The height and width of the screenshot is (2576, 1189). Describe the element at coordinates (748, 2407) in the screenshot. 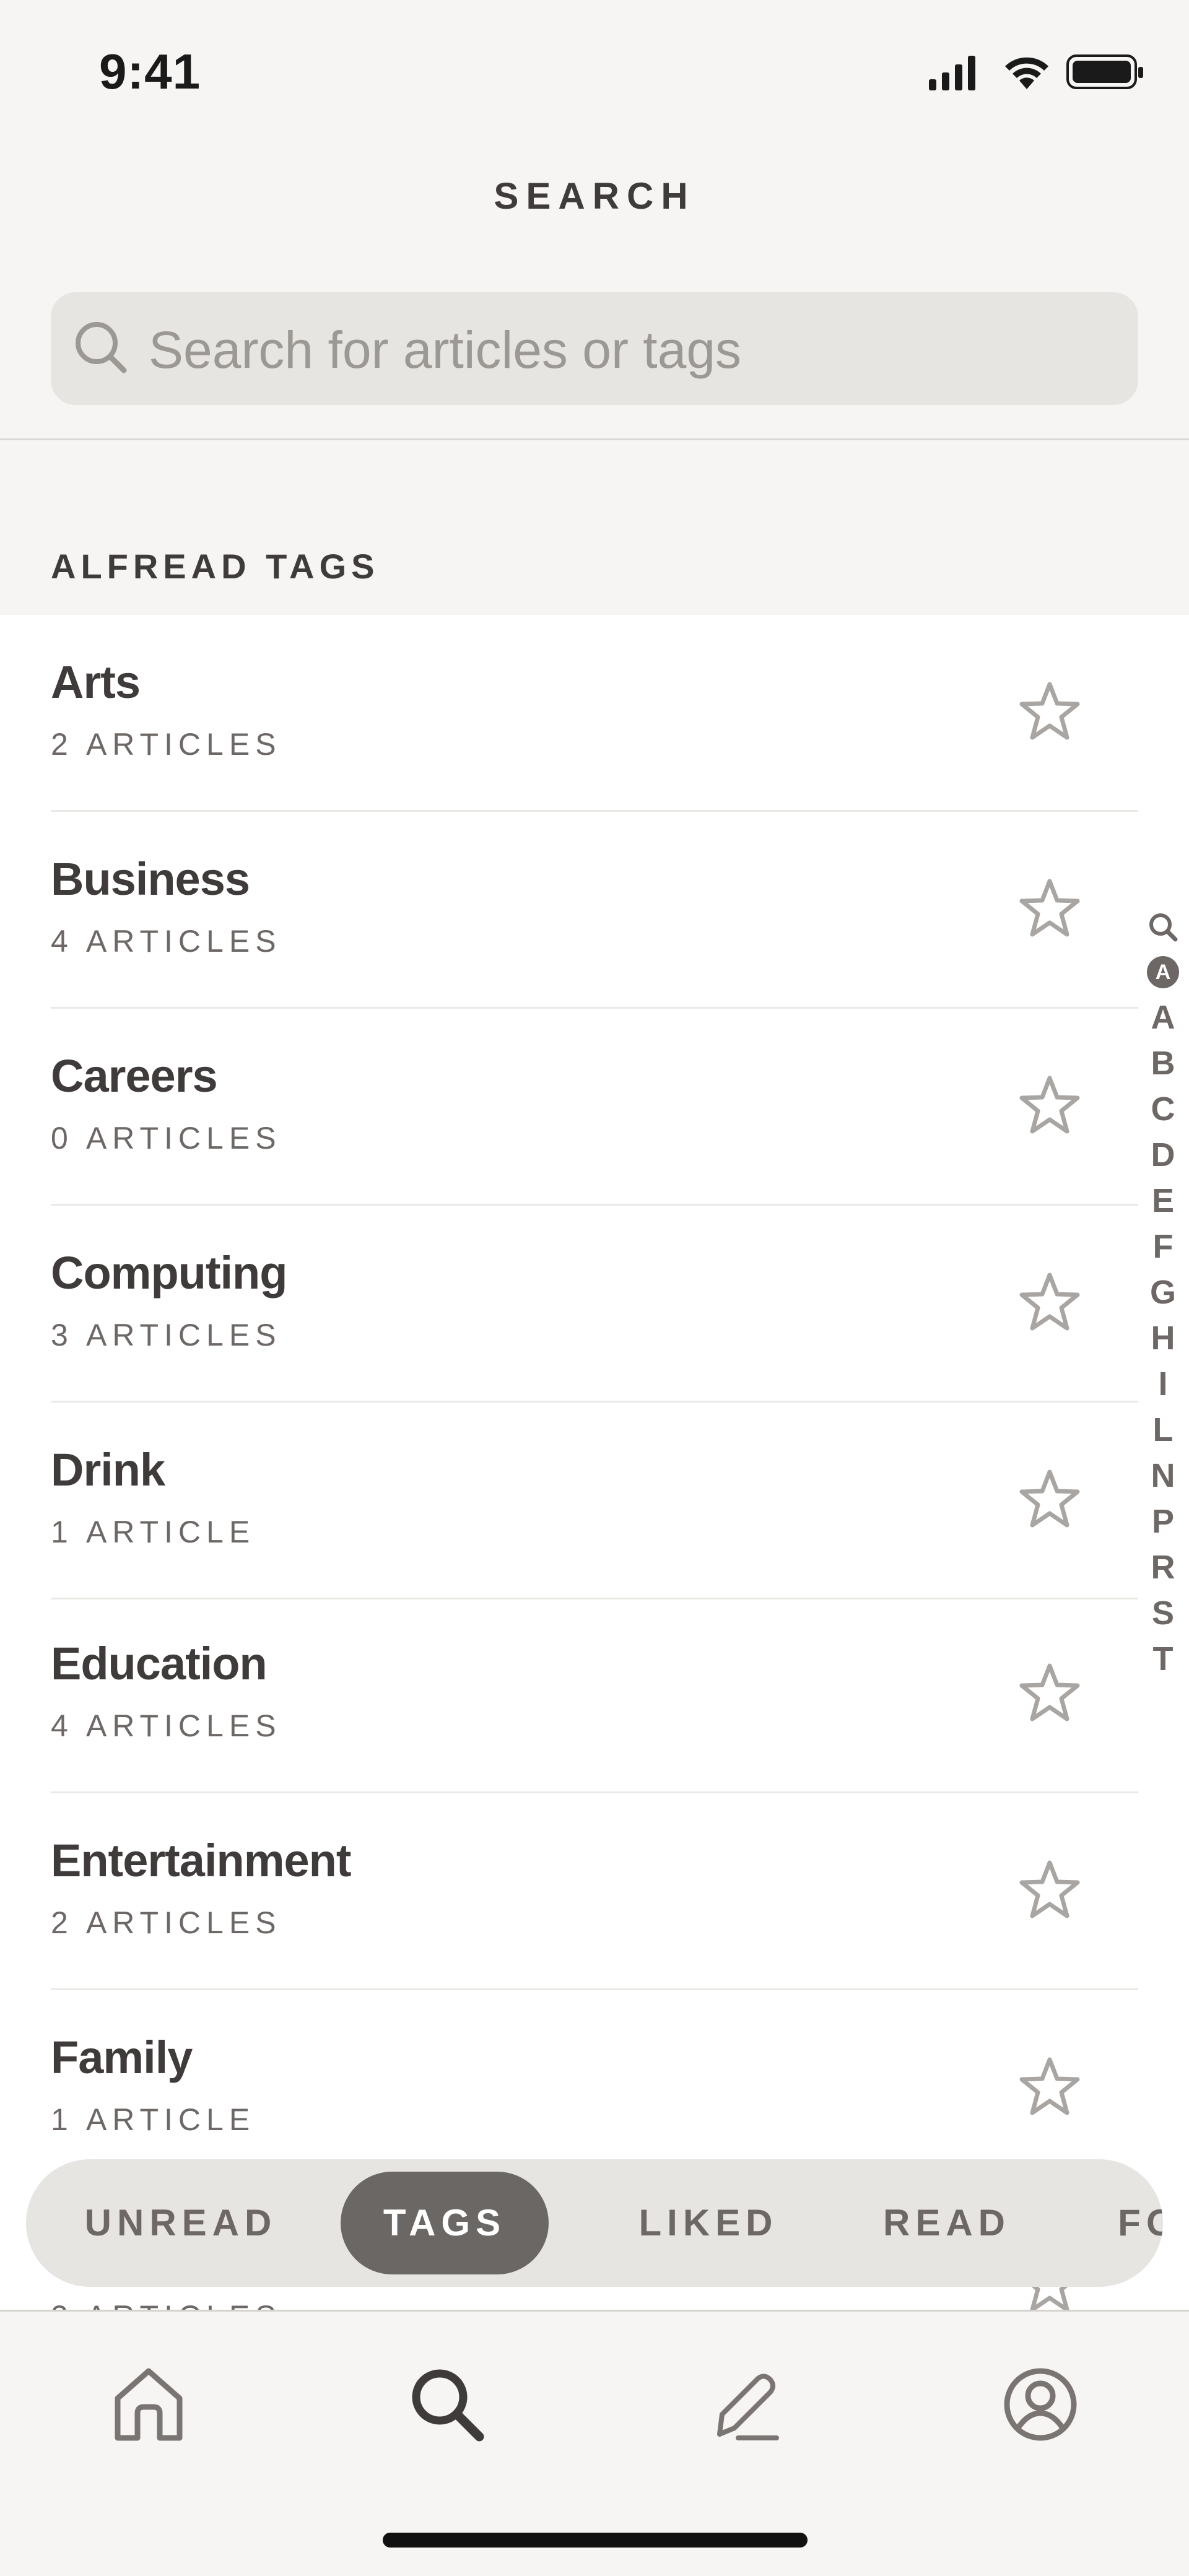

I see `pen-icon` at that location.